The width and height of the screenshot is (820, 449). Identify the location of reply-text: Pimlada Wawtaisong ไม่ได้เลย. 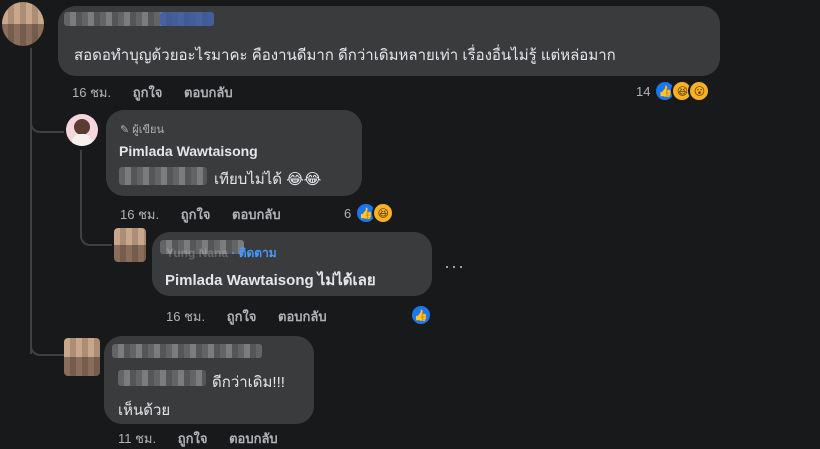
(270, 280).